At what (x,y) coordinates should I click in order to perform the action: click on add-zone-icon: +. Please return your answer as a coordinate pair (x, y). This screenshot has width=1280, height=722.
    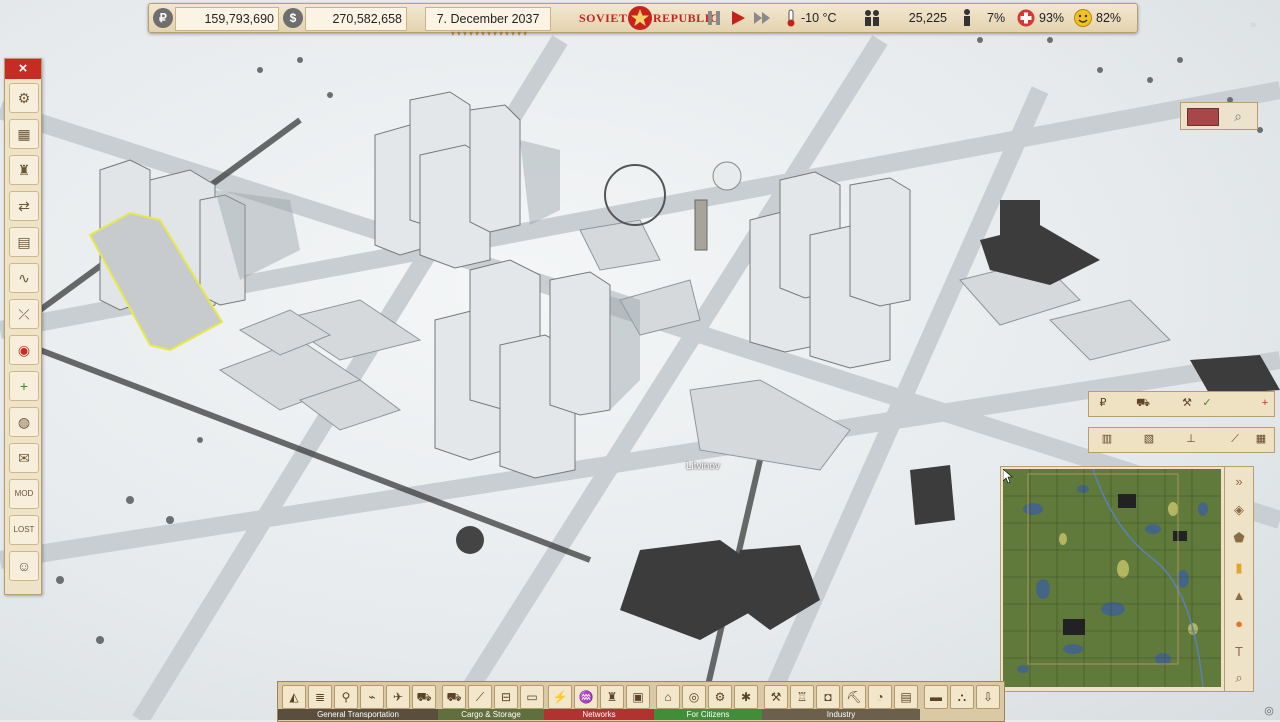
    Looking at the image, I should click on (24, 386).